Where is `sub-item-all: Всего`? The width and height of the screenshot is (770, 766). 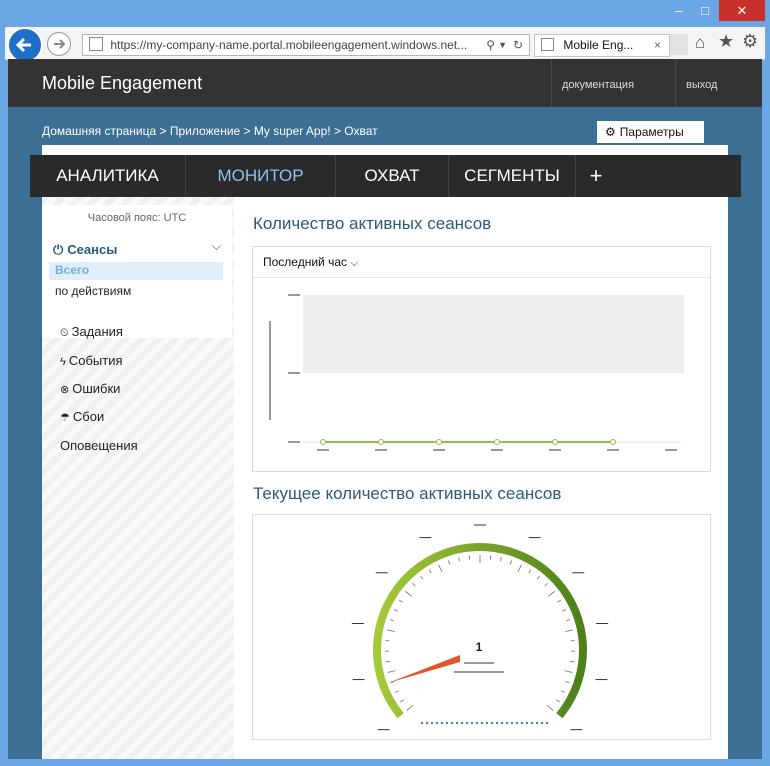
sub-item-all: Всего is located at coordinates (136, 271).